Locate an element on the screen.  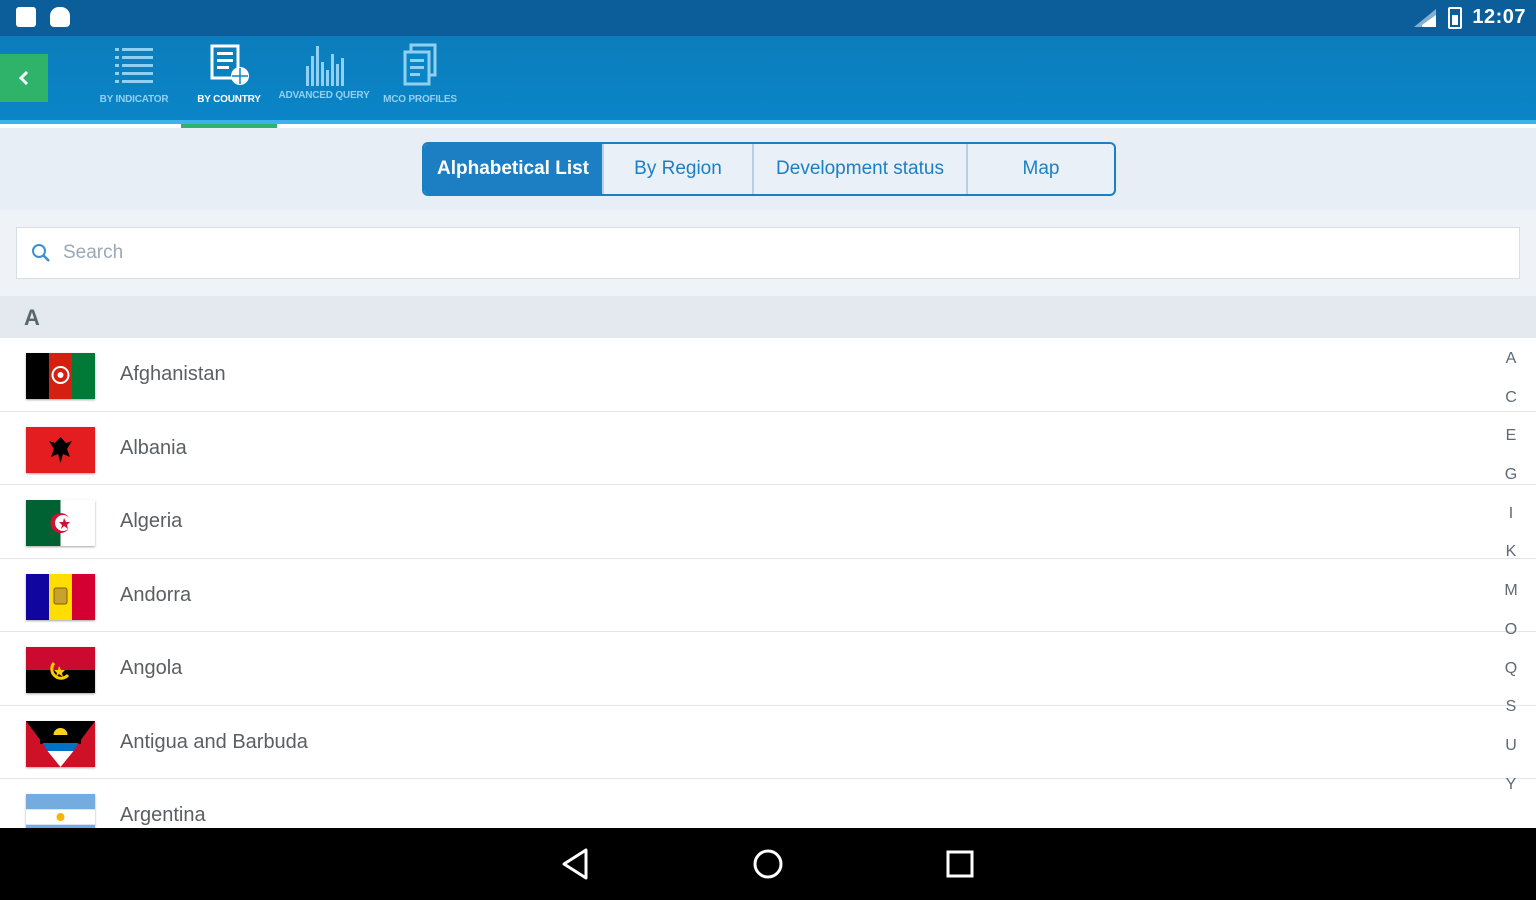
system-navigation-bar is located at coordinates (768, 864).